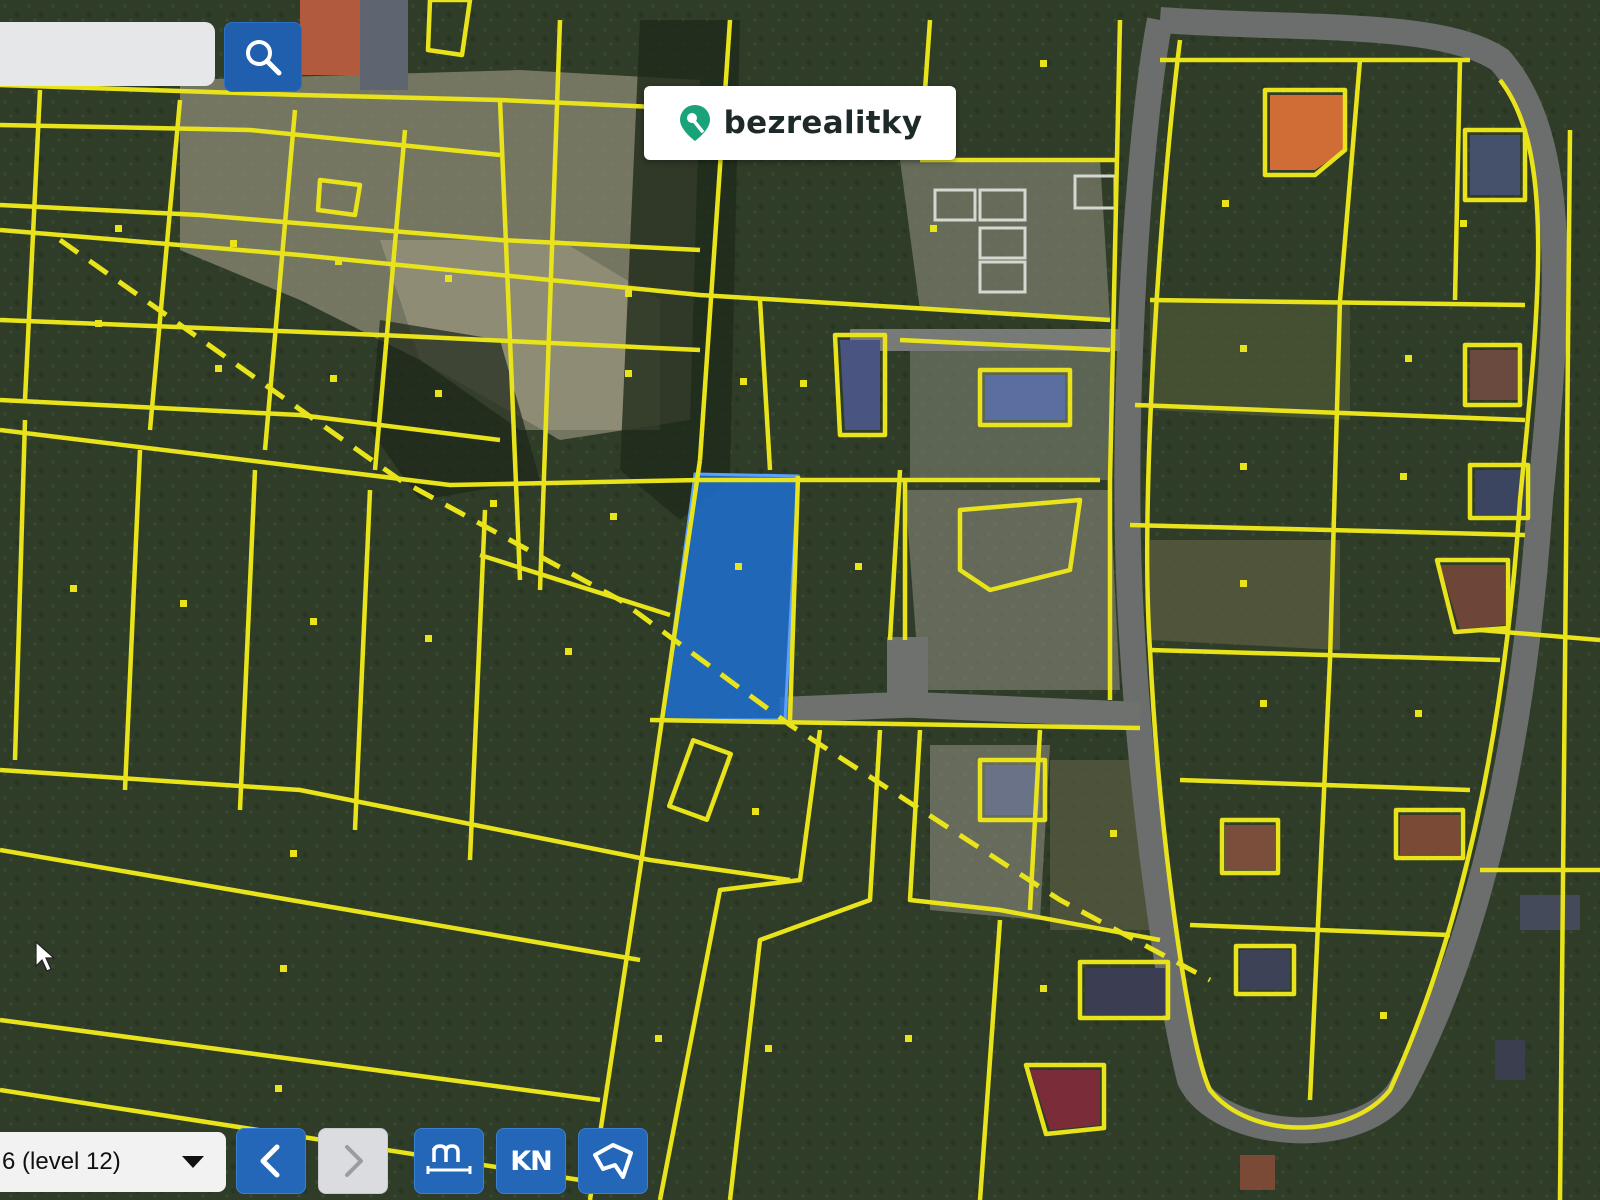 This screenshot has width=1600, height=1200. I want to click on magnifier-icon, so click(264, 58).